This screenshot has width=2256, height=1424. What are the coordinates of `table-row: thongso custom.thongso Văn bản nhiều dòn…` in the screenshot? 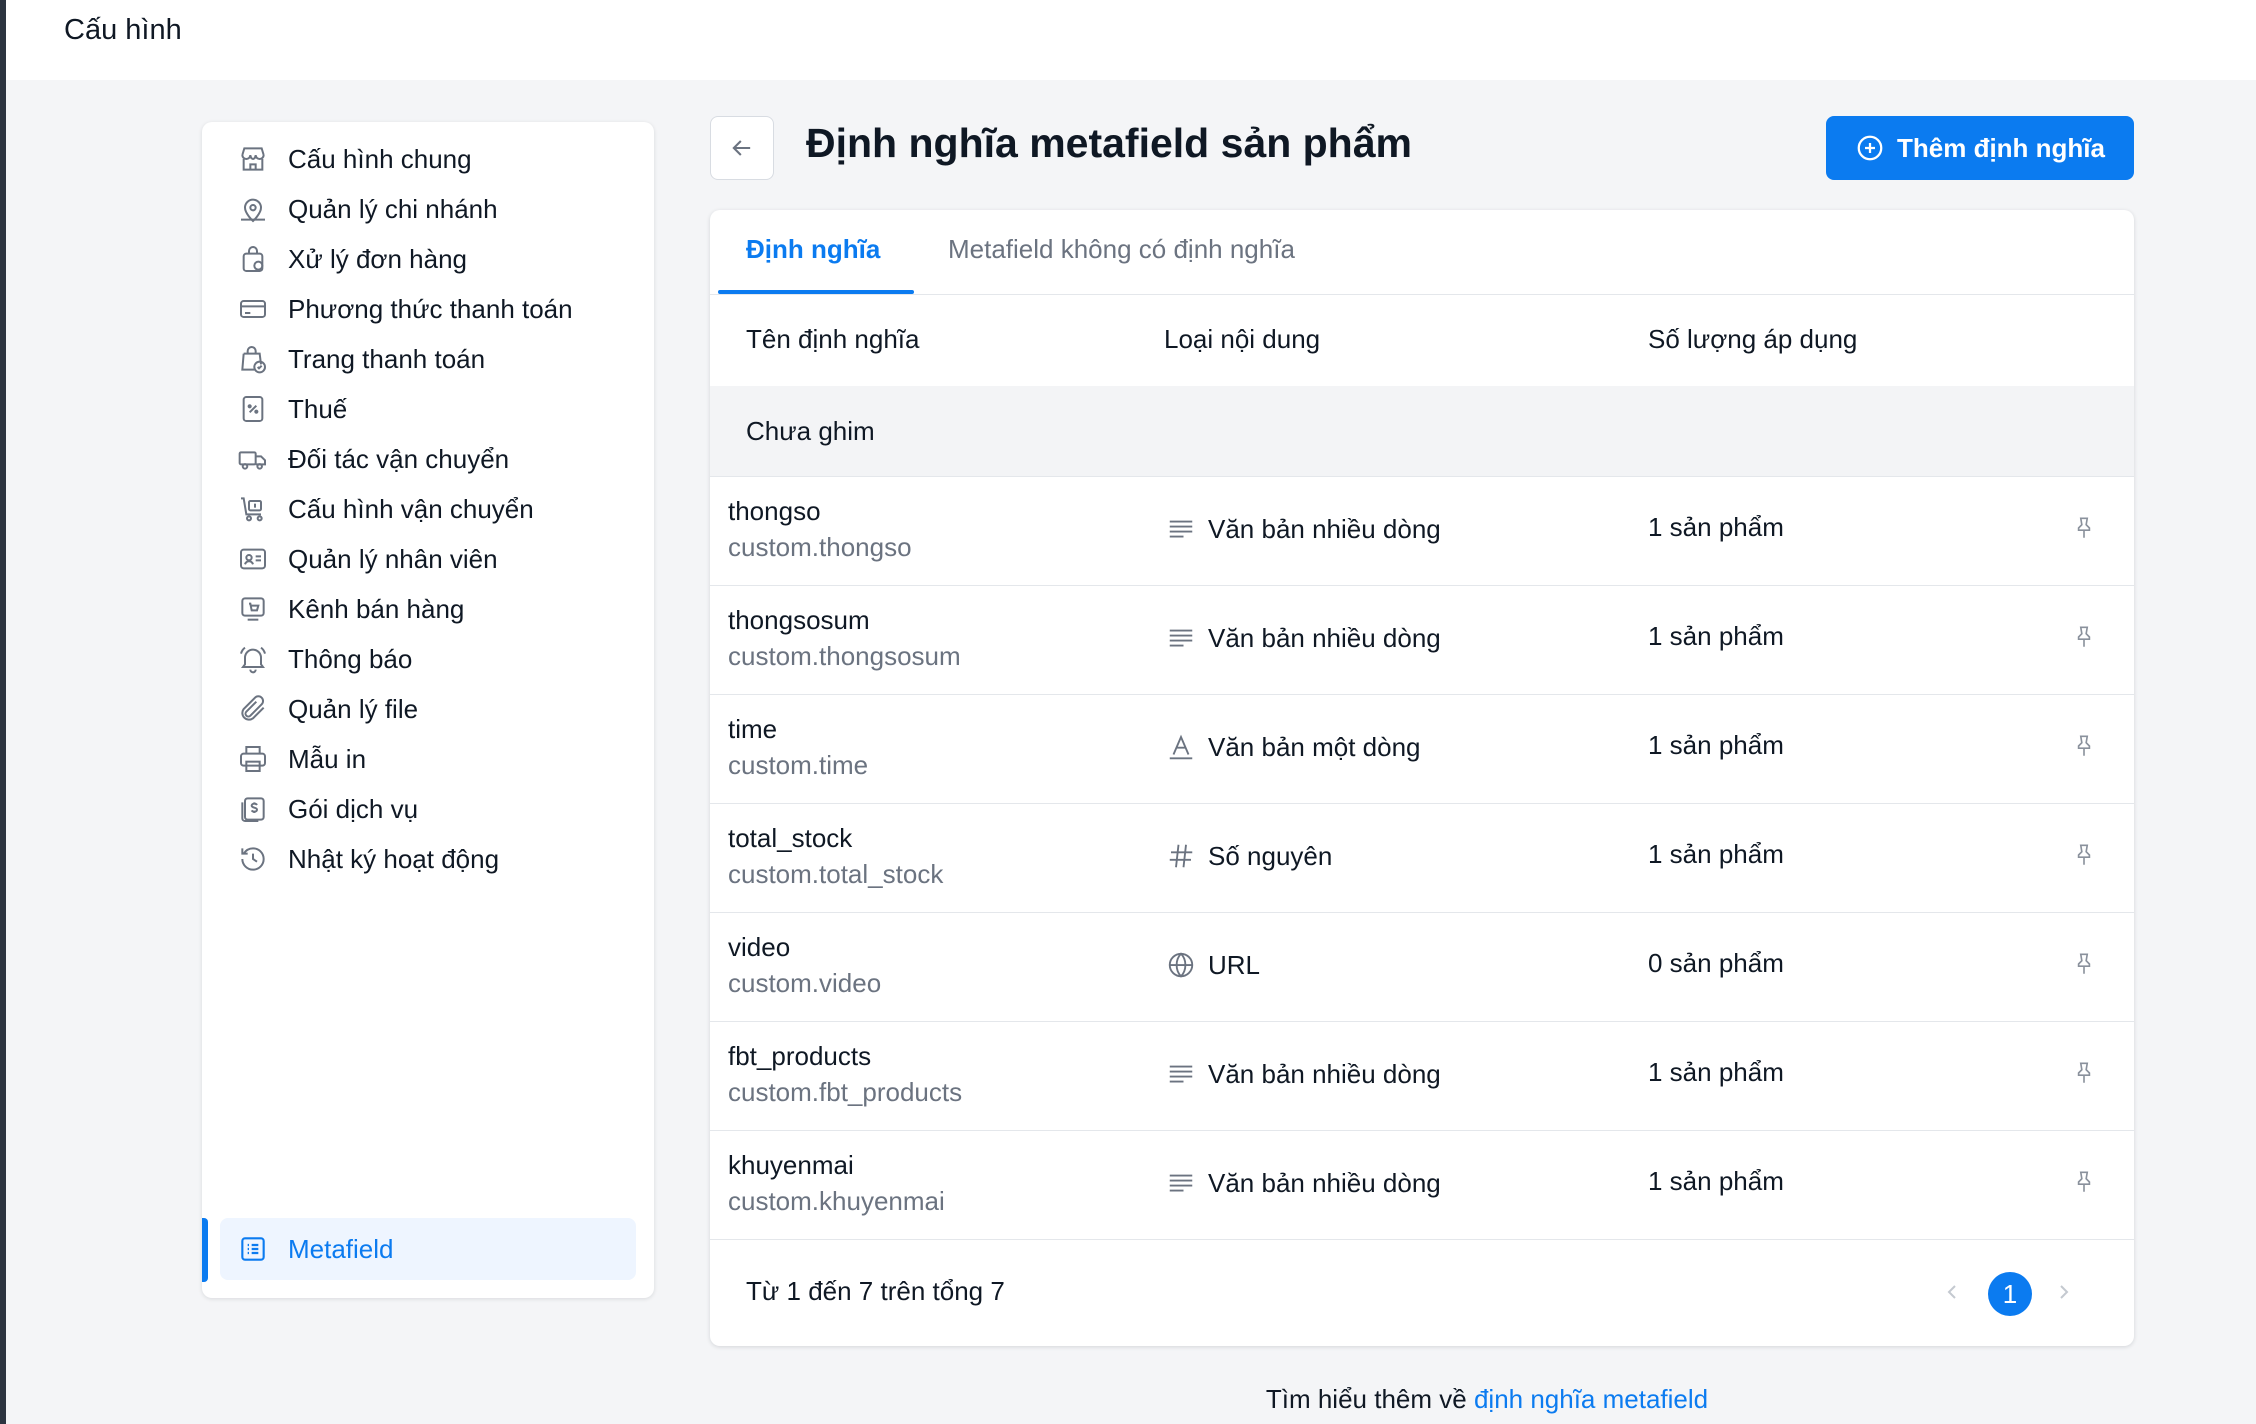 It's located at (1422, 531).